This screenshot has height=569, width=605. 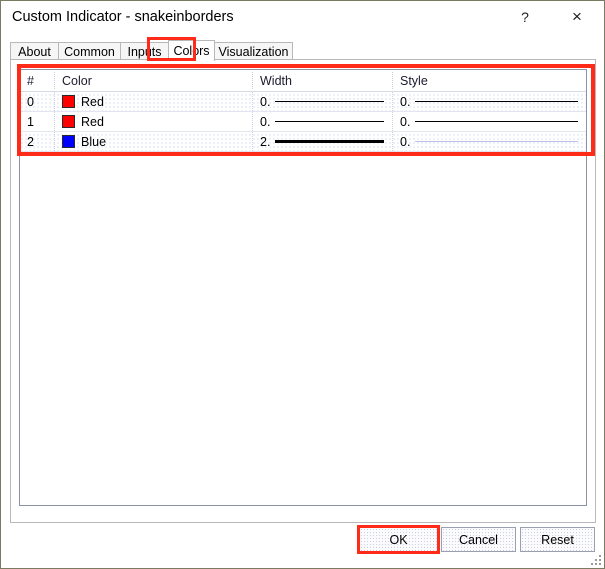 What do you see at coordinates (478, 539) in the screenshot?
I see `cancel-button: Cancel` at bounding box center [478, 539].